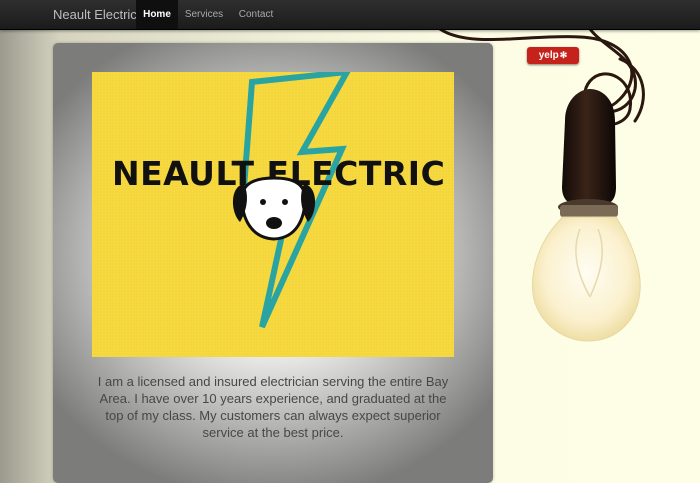 This screenshot has height=483, width=700. What do you see at coordinates (95, 14) in the screenshot?
I see `brand-link: Neault Electric` at bounding box center [95, 14].